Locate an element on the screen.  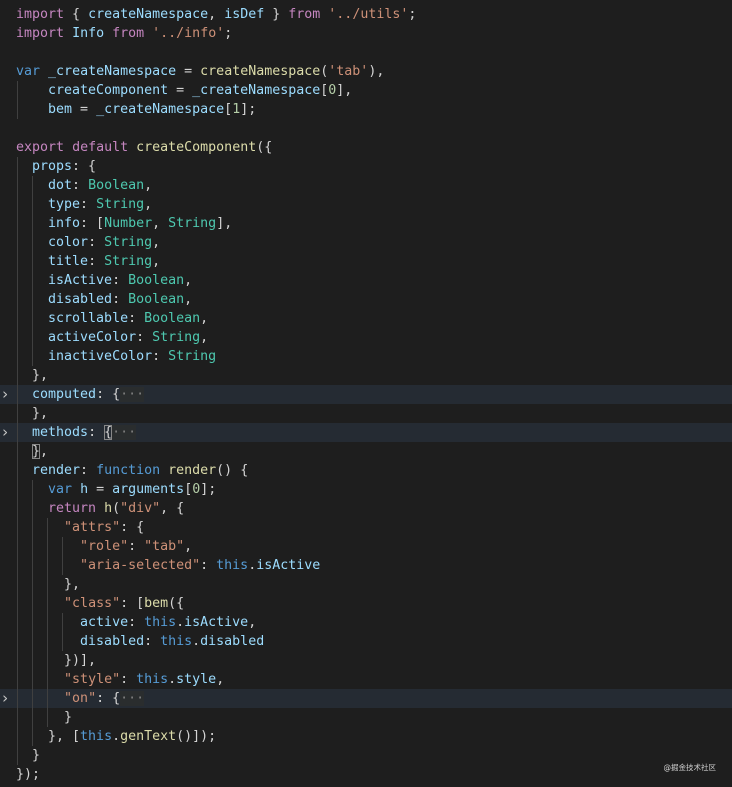
code-line: isActive: Boolean, is located at coordinates (366, 280).